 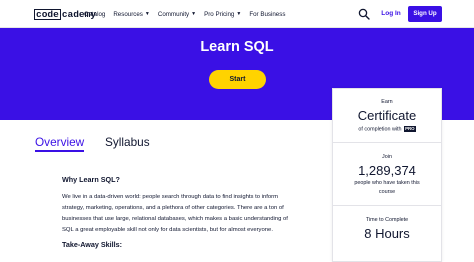 I want to click on nav-link-catalog: Catalog, so click(x=94, y=14).